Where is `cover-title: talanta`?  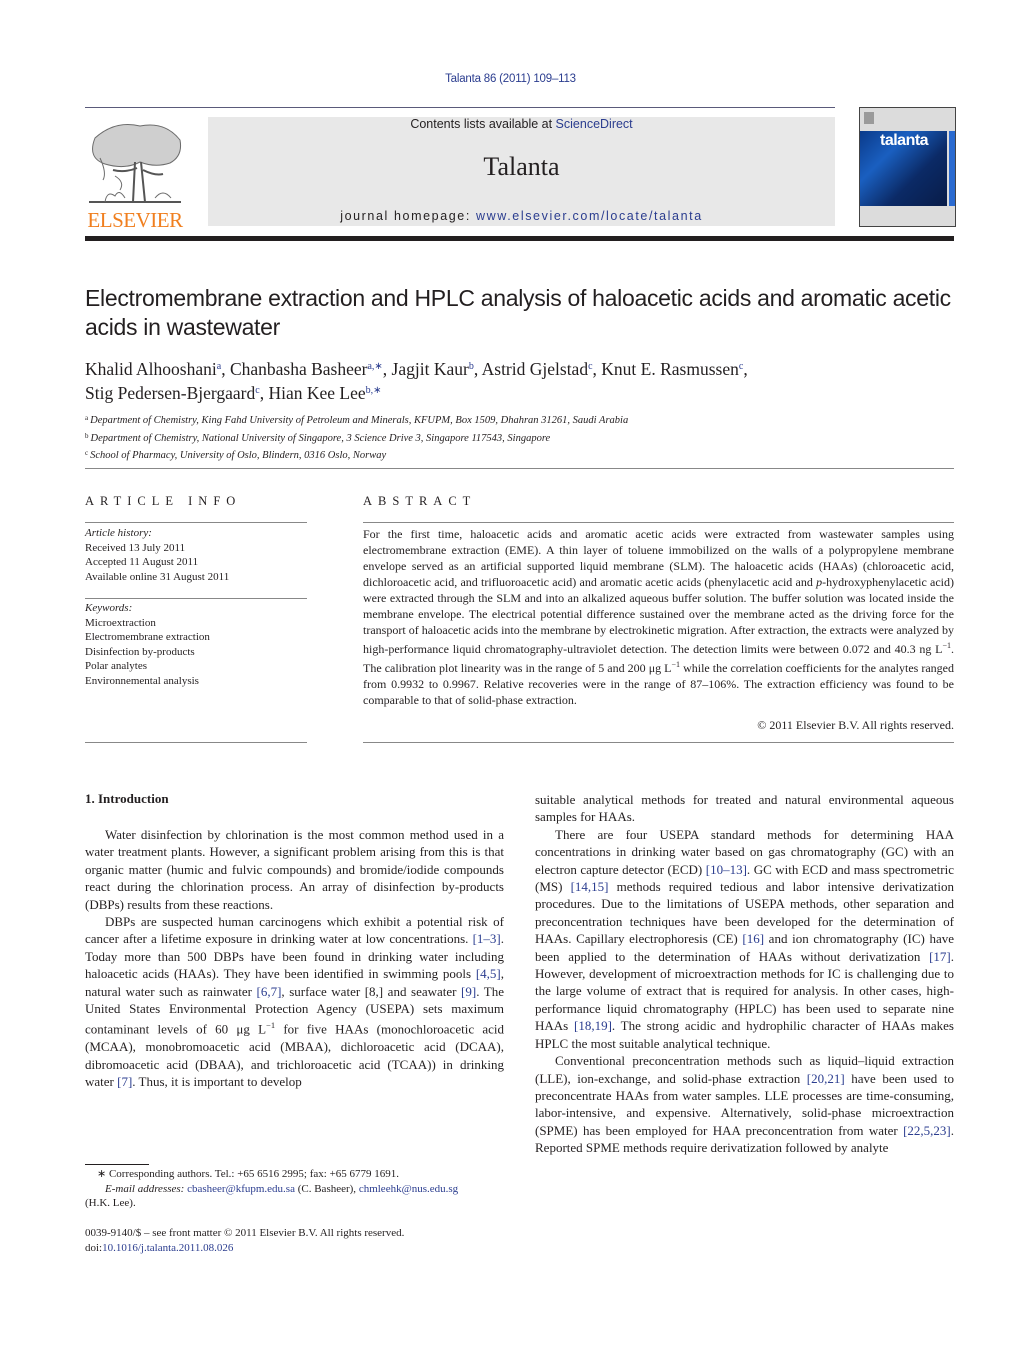 cover-title: talanta is located at coordinates (904, 140).